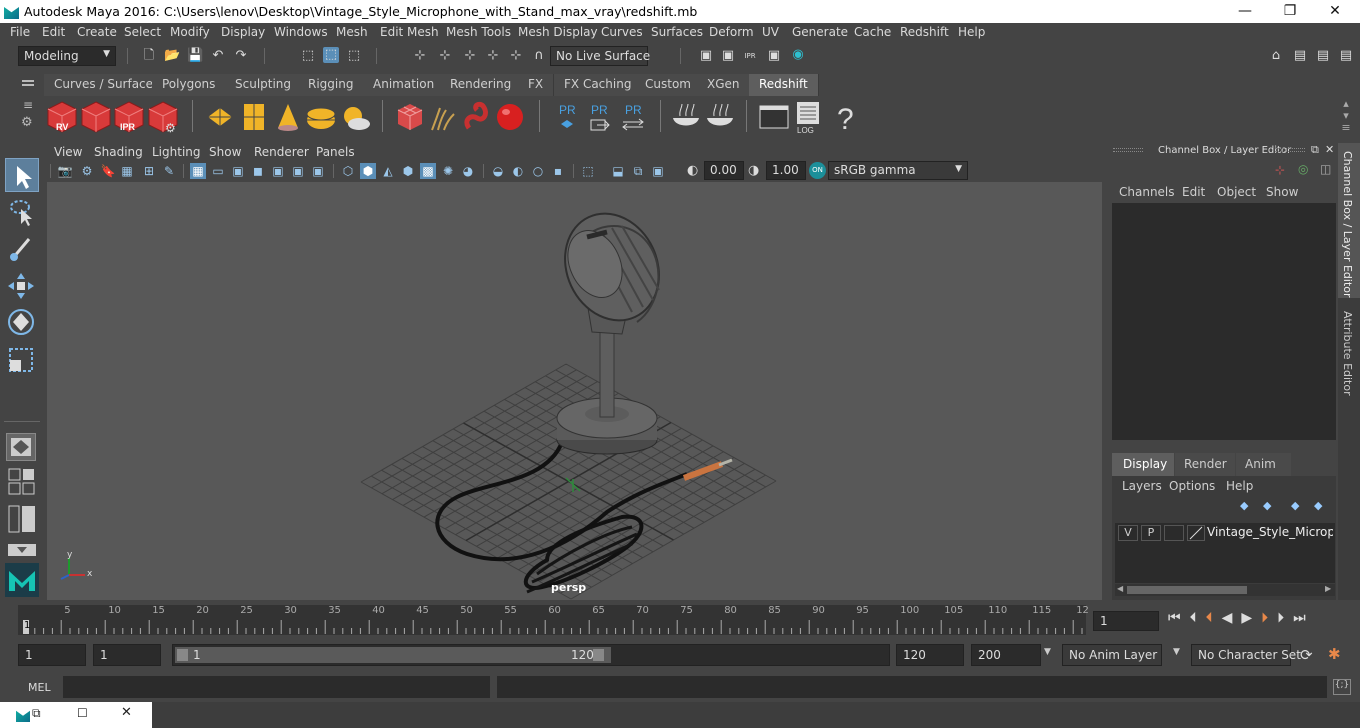 The height and width of the screenshot is (728, 1360). I want to click on tab-sculpting: Sculpting, so click(264, 85).